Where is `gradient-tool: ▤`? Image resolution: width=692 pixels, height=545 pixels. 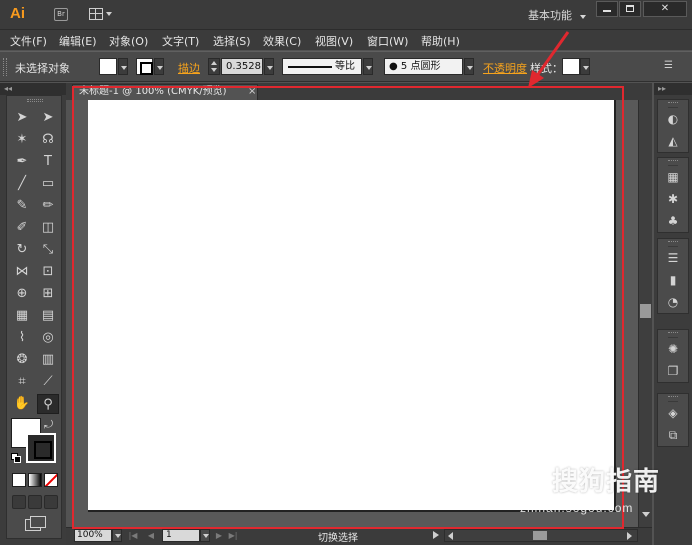 gradient-tool: ▤ is located at coordinates (48, 316).